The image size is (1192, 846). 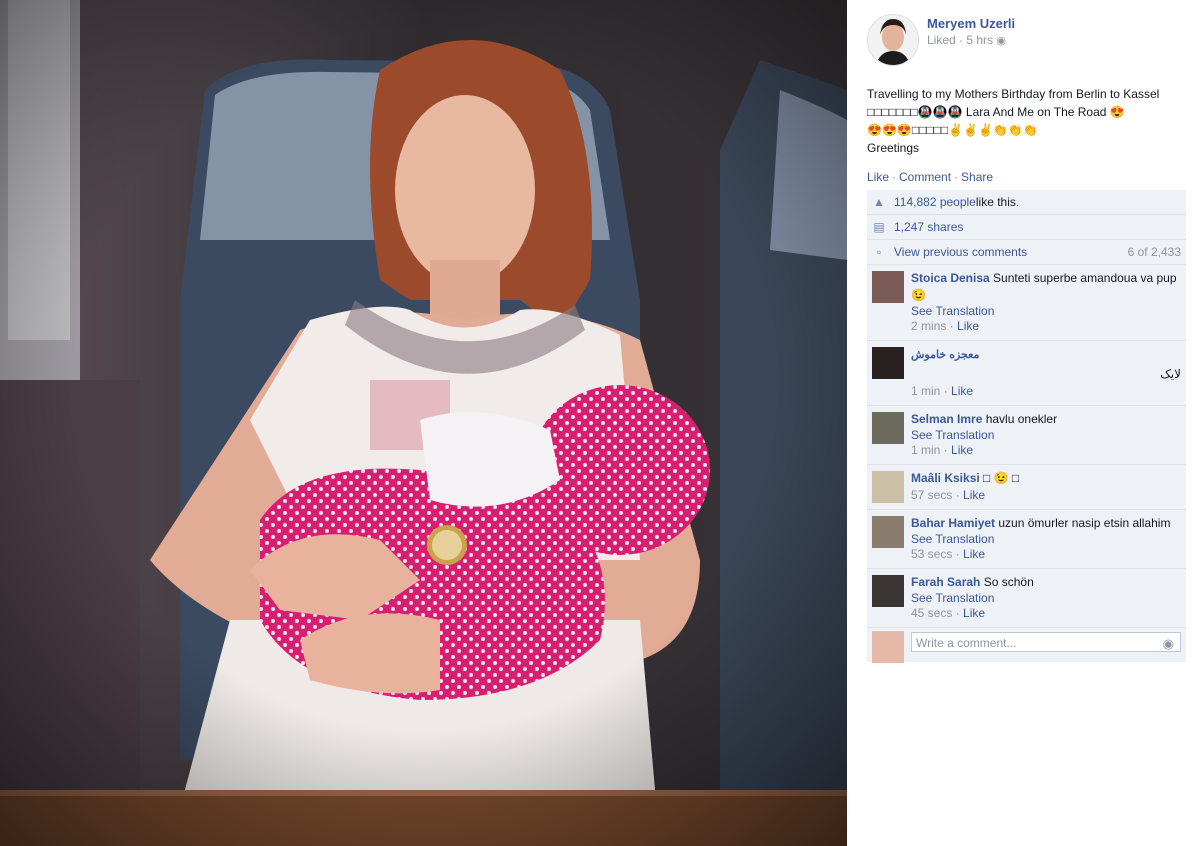 I want to click on comment-item: Maâli Ksiksi □ 😉 □ 57 secs · Like, so click(x=1026, y=487).